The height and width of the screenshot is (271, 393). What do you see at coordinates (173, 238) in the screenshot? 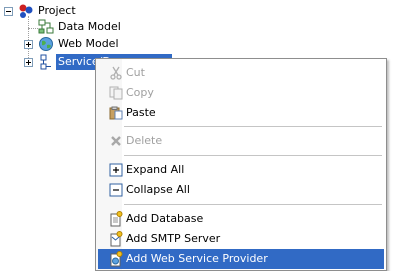
I see `menu-item-label: Add SMTP Server` at bounding box center [173, 238].